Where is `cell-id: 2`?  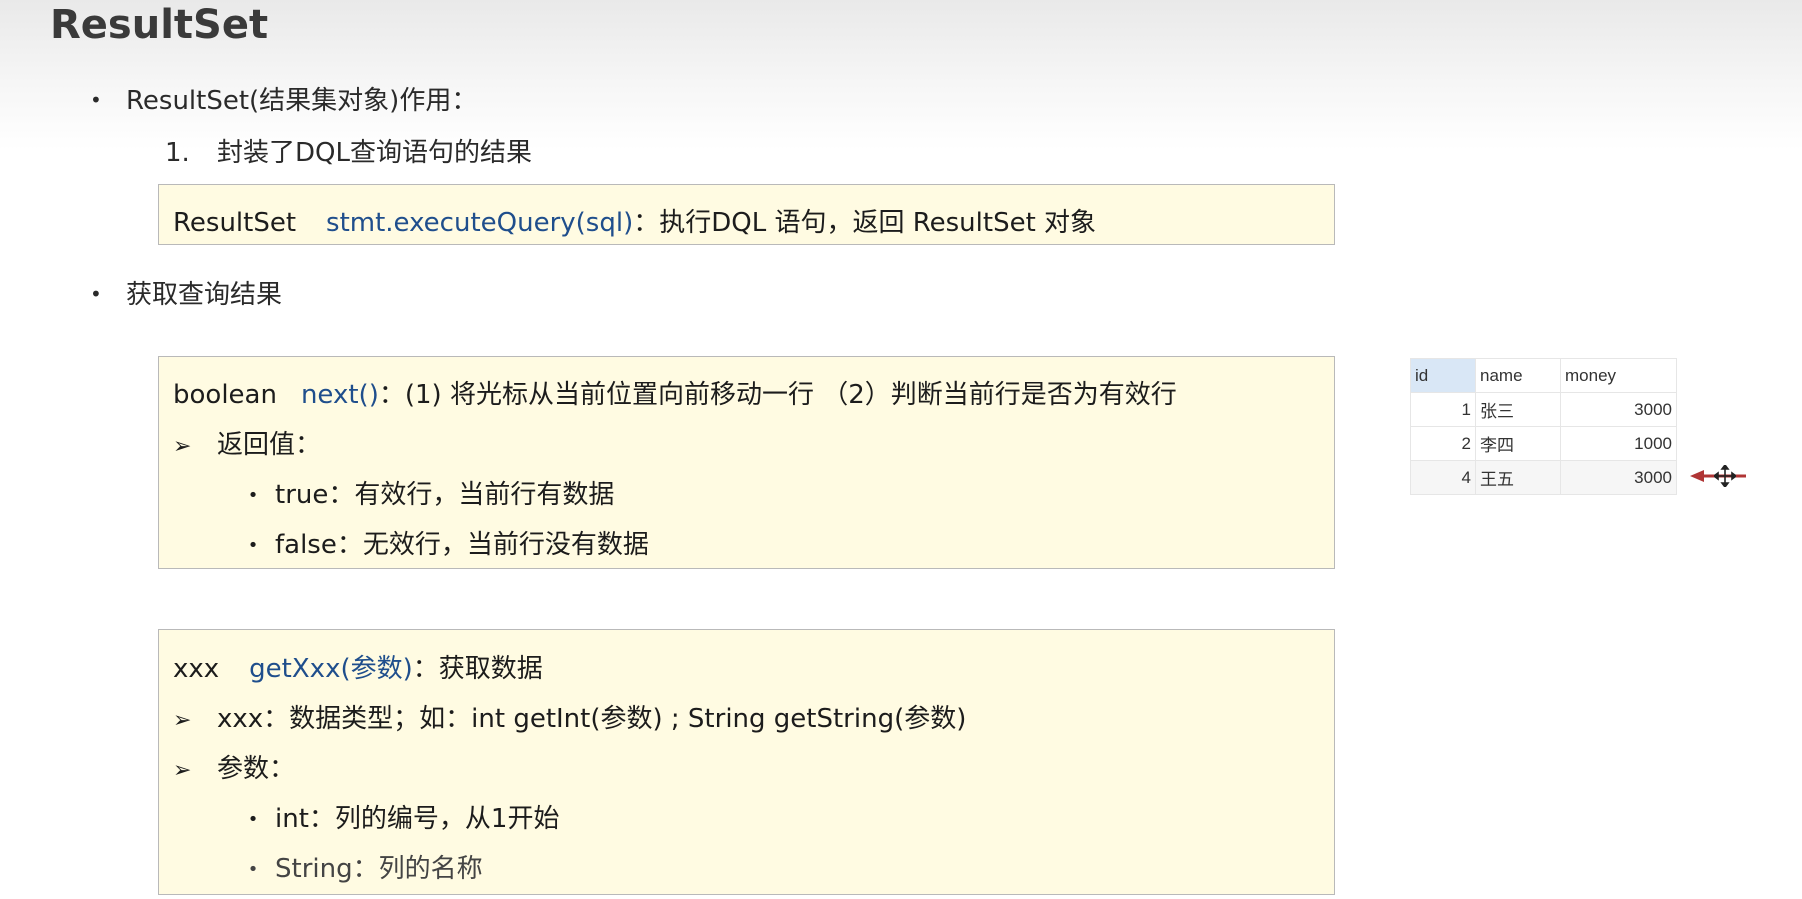 cell-id: 2 is located at coordinates (1443, 443).